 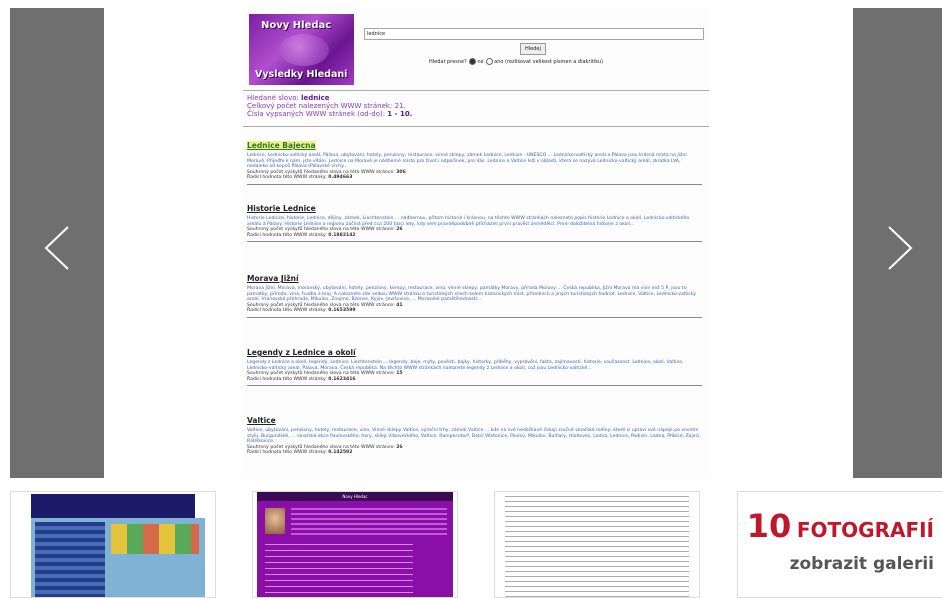 What do you see at coordinates (862, 564) in the screenshot?
I see `show-gallery-link: zobrazit galerii` at bounding box center [862, 564].